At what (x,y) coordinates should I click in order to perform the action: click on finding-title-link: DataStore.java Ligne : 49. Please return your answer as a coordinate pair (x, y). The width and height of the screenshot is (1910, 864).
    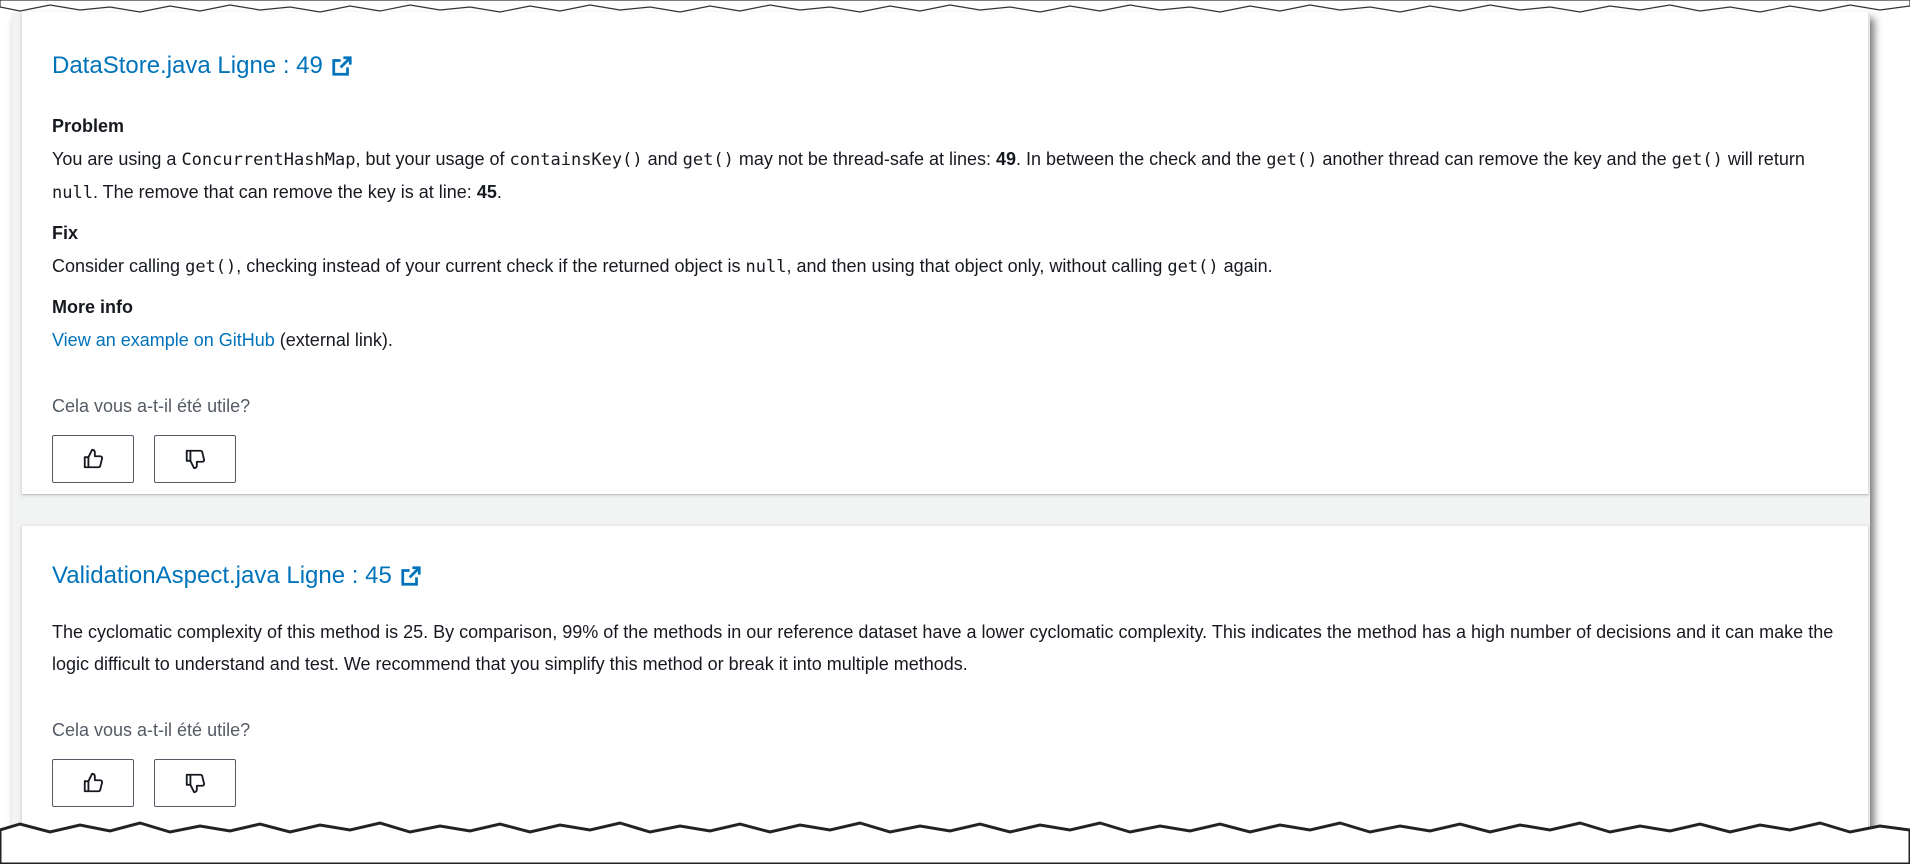
    Looking at the image, I should click on (945, 66).